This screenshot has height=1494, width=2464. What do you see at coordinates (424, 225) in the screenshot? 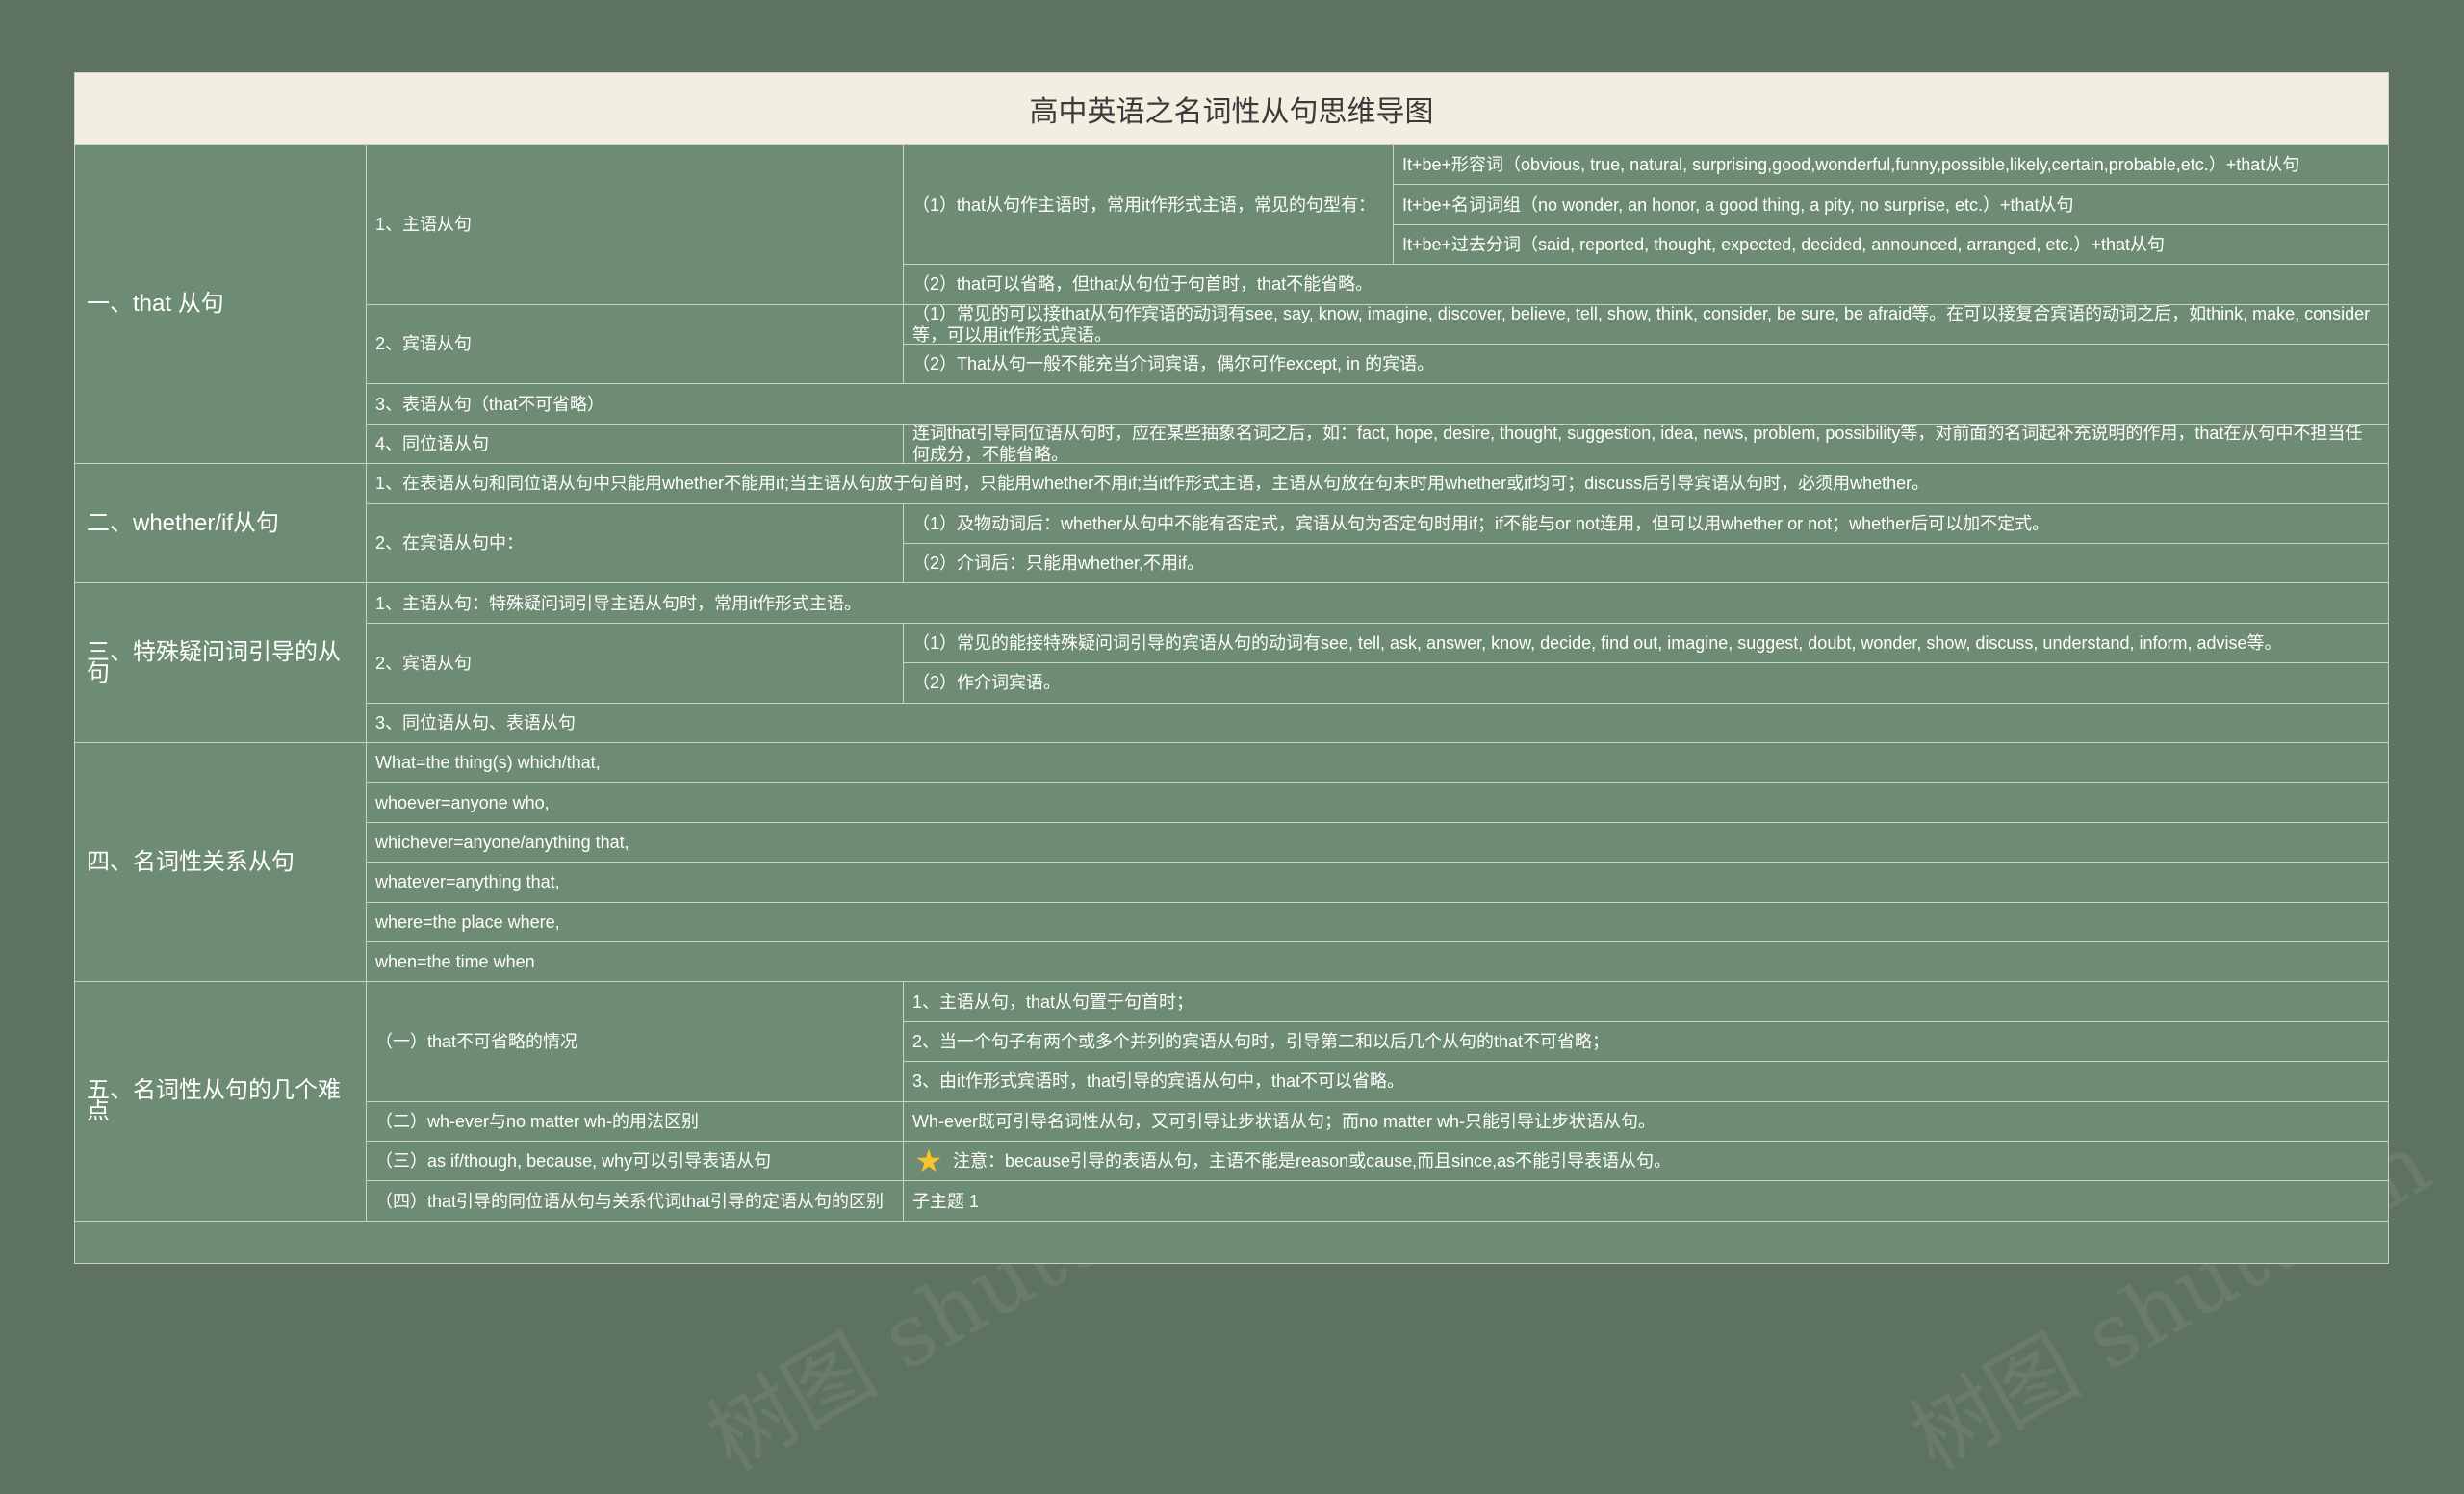
I see `topic-node-label: 1、主语从句` at bounding box center [424, 225].